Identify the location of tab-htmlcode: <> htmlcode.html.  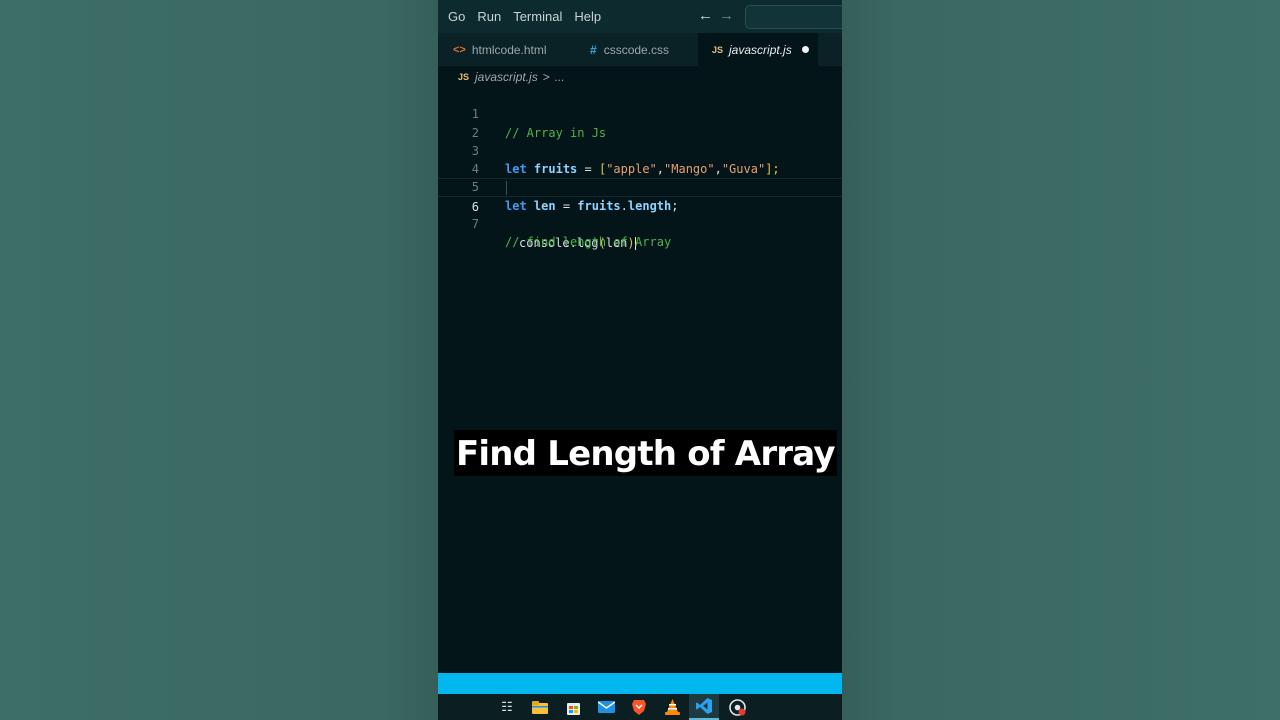
(505, 49).